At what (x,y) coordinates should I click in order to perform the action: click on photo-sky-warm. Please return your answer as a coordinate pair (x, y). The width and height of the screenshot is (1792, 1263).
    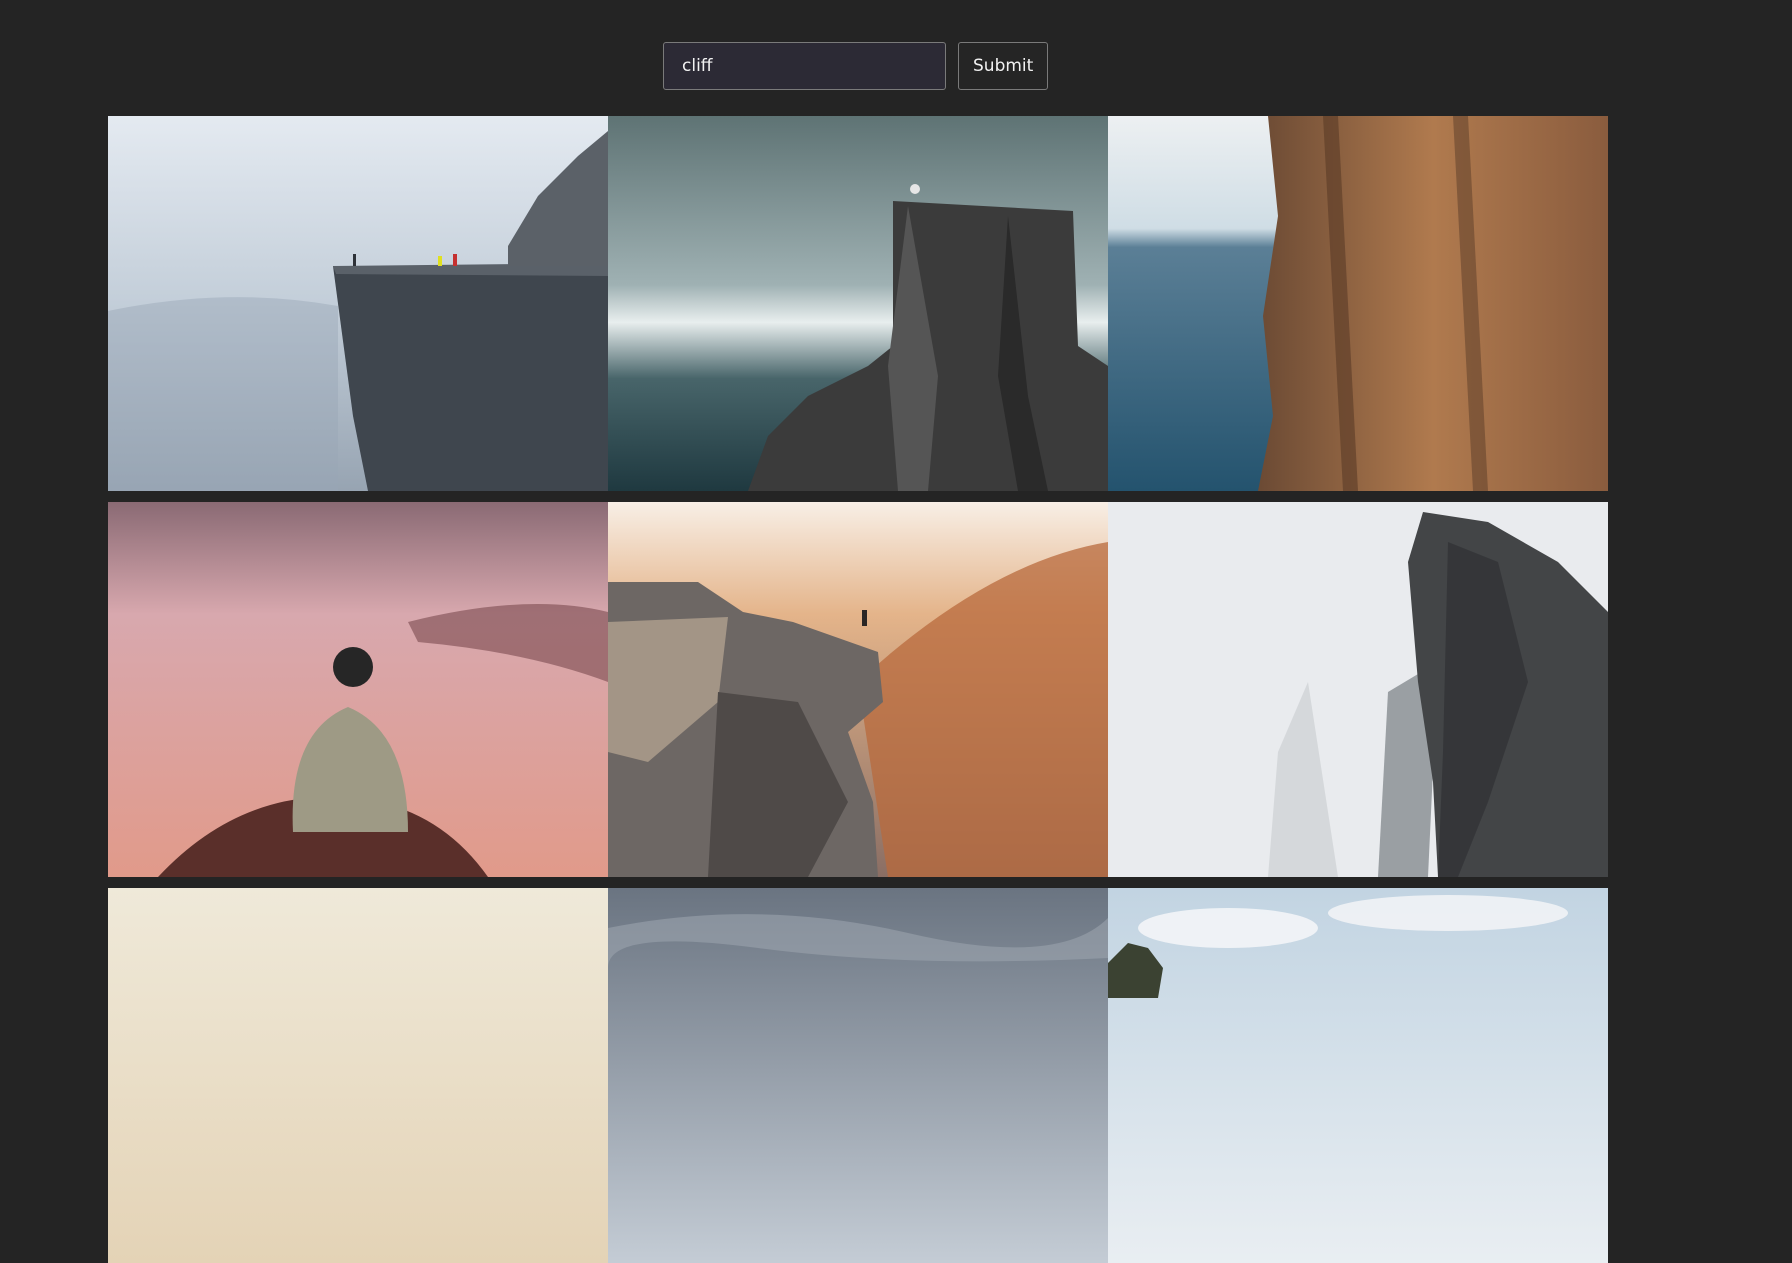
    Looking at the image, I should click on (358, 1075).